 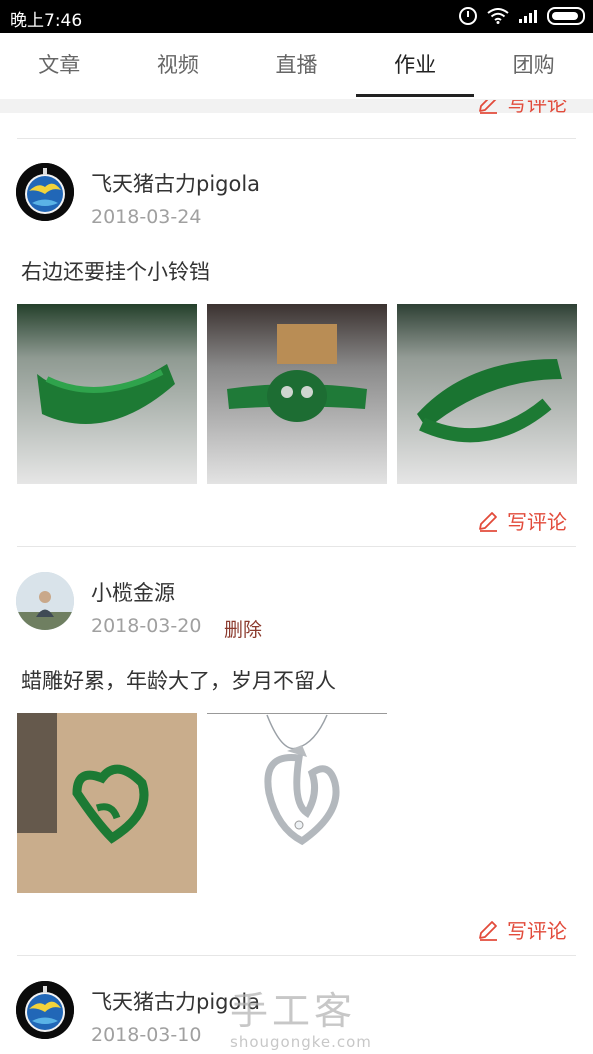 I want to click on alarm-icon, so click(x=468, y=16).